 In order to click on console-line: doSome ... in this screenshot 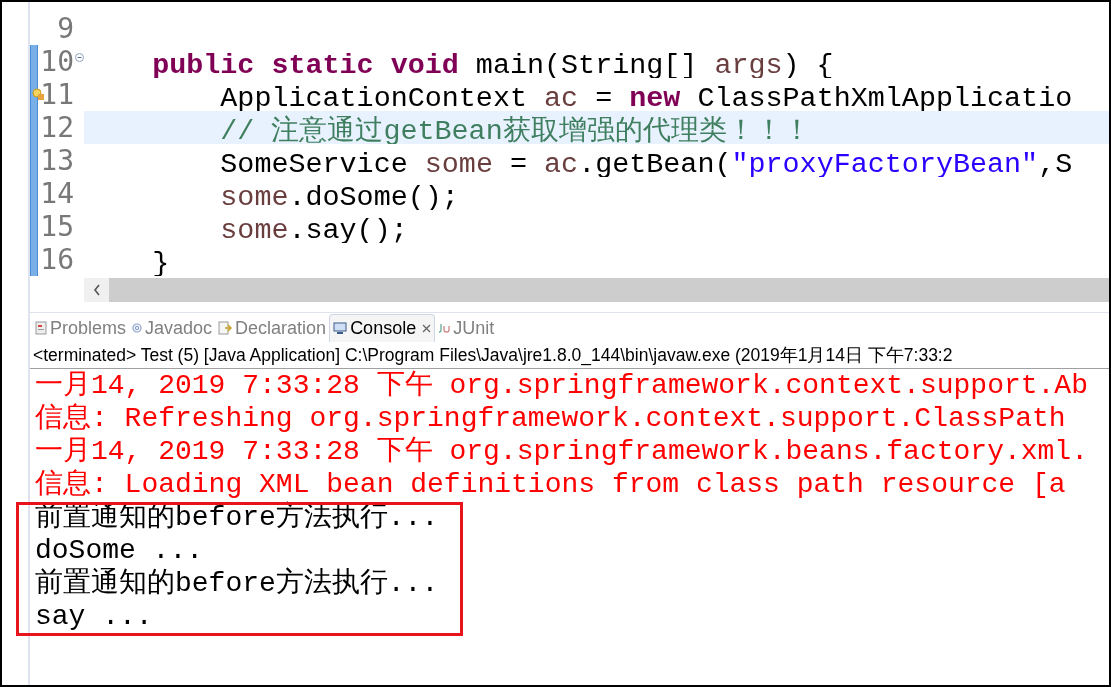, I will do `click(120, 550)`.